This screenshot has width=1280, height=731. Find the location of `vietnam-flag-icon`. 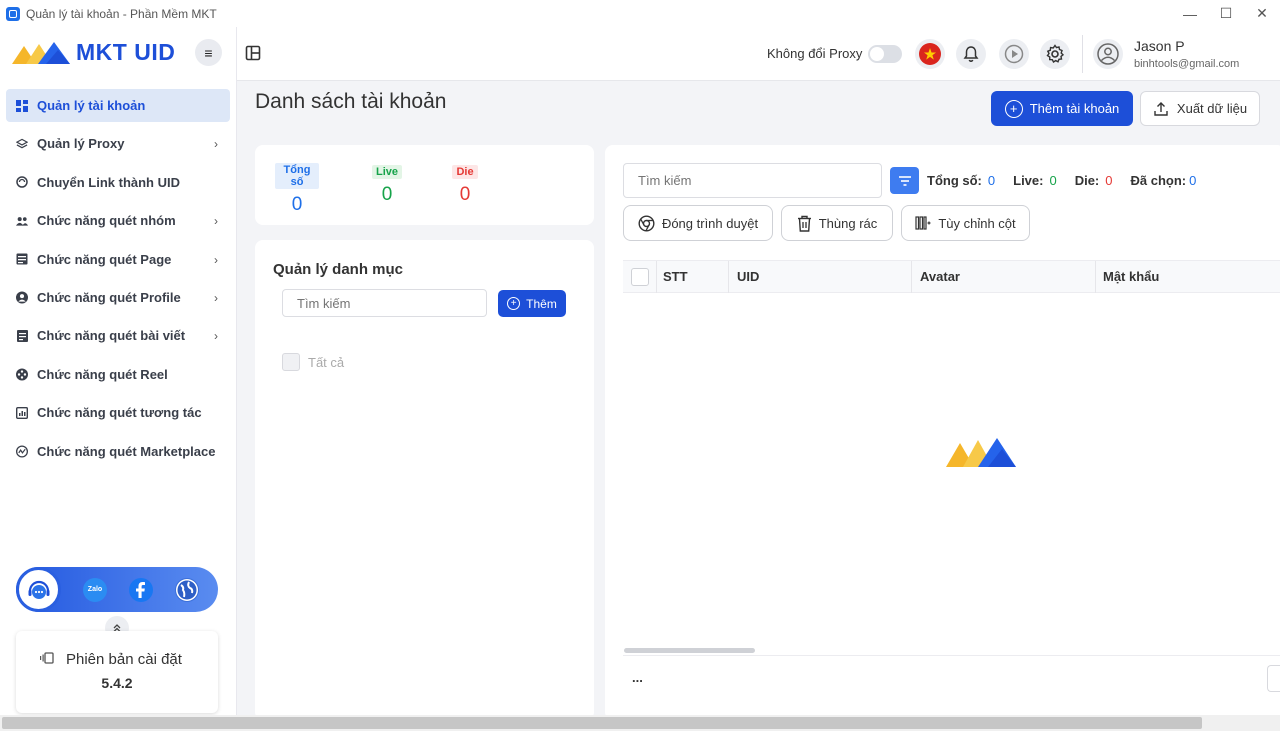

vietnam-flag-icon is located at coordinates (930, 54).